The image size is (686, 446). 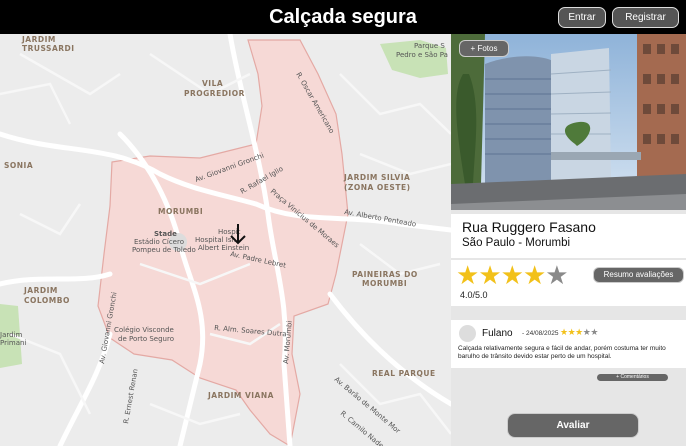 I want to click on svg-text: Pedro e São Pa, so click(x=422, y=55).